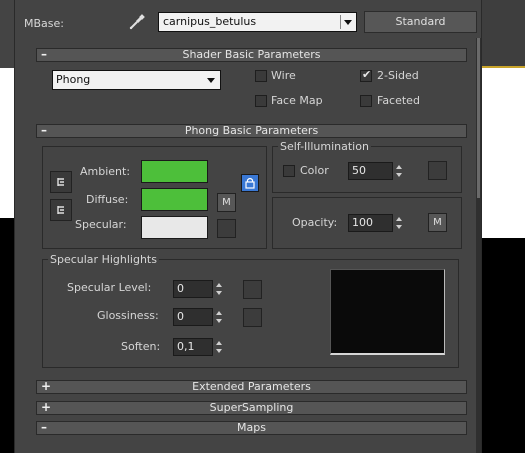 The image size is (525, 453). I want to click on soften-spinner, so click(219, 347).